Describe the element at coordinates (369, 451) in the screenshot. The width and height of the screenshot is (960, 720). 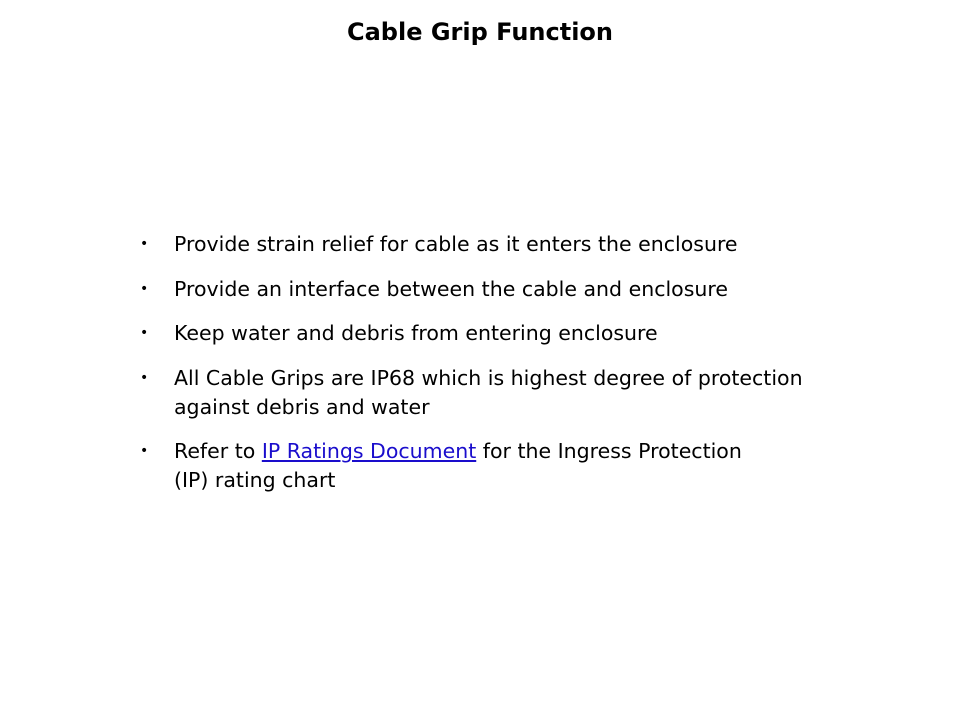
I see `ip-ratings-document-link: IP Ratings Document` at that location.